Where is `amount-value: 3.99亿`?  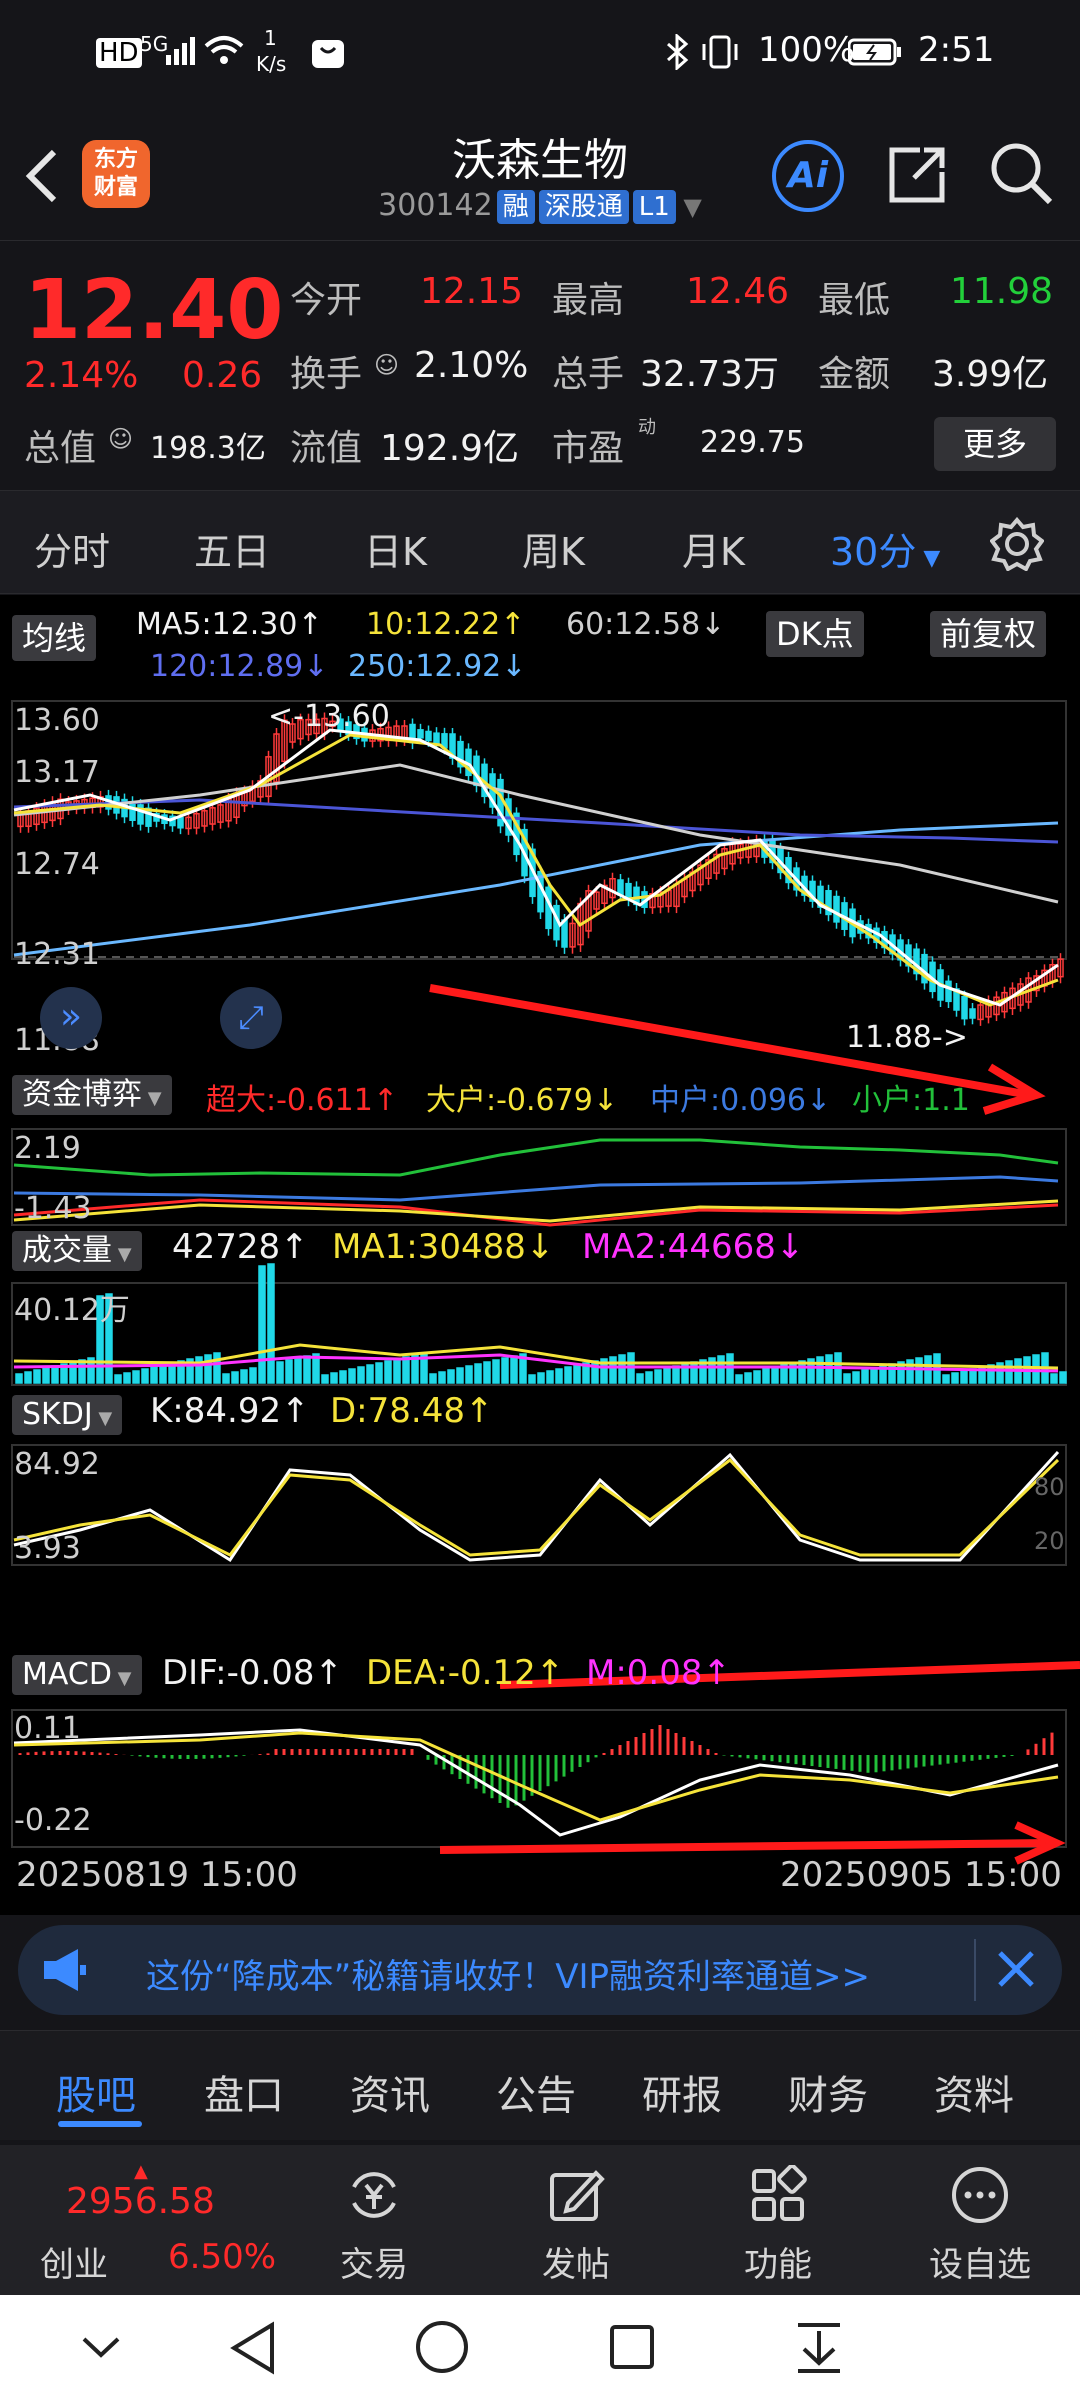
amount-value: 3.99亿 is located at coordinates (990, 374).